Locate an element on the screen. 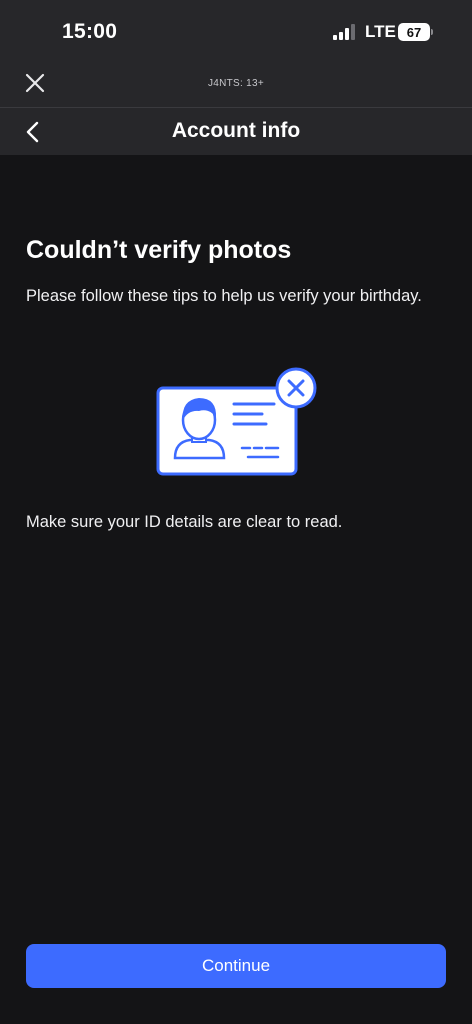 The image size is (472, 1024). signal-icon is located at coordinates (344, 32).